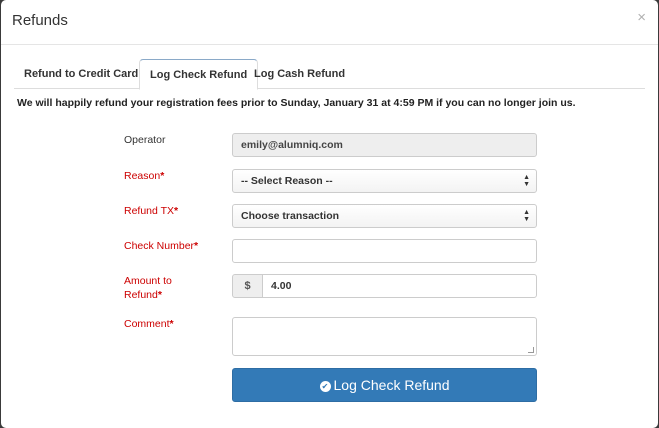  What do you see at coordinates (391, 385) in the screenshot?
I see `submit-label: Log Check Refund` at bounding box center [391, 385].